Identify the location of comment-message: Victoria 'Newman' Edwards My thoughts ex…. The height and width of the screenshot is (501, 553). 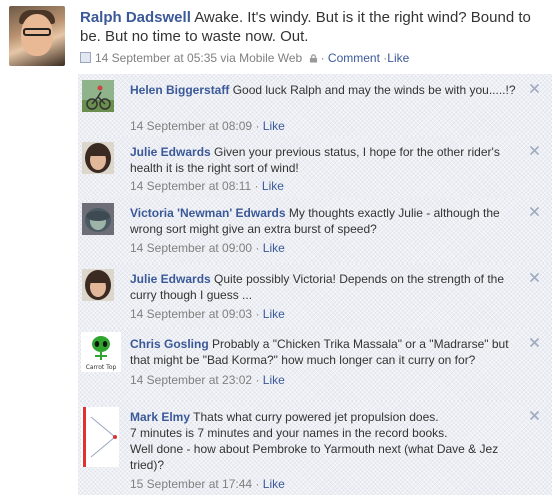
(327, 221).